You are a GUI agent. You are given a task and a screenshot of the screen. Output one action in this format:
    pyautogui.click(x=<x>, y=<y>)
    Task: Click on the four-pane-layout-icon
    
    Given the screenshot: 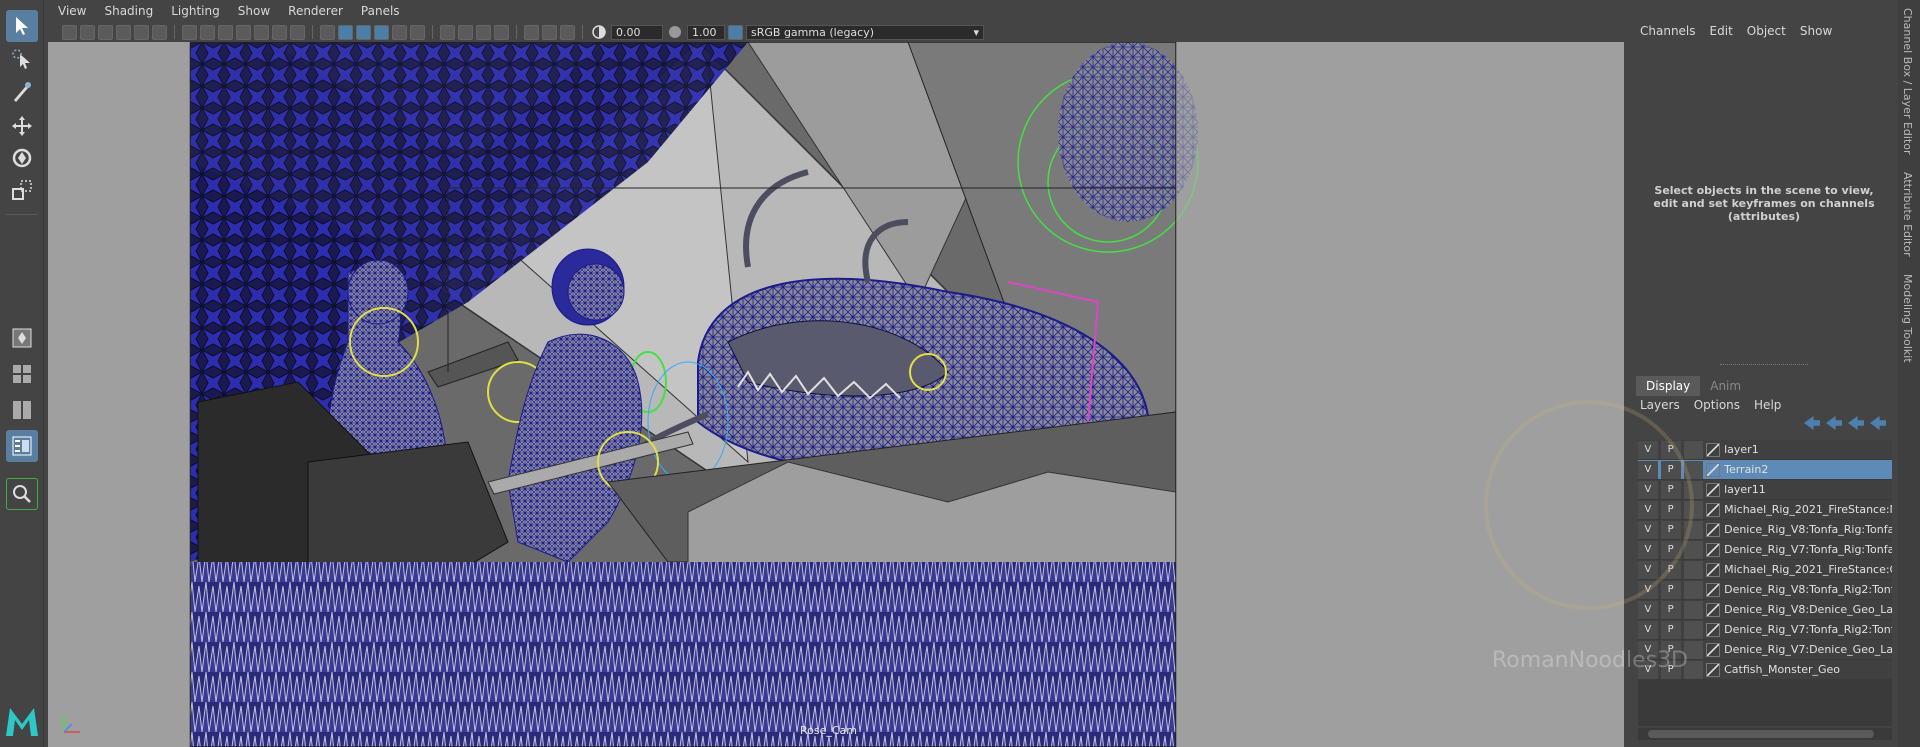 What is the action you would take?
    pyautogui.click(x=22, y=374)
    